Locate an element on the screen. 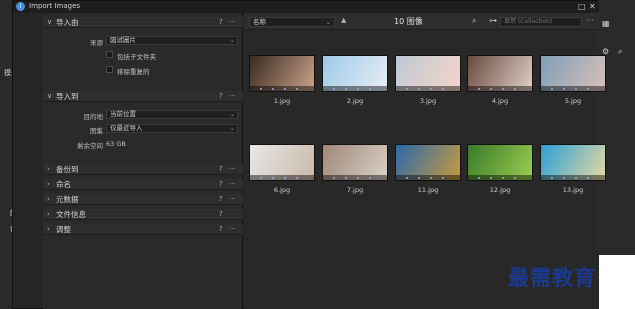 Image resolution: width=635 pixels, height=309 pixels. watermark-logo: 最需教育 is located at coordinates (552, 277).